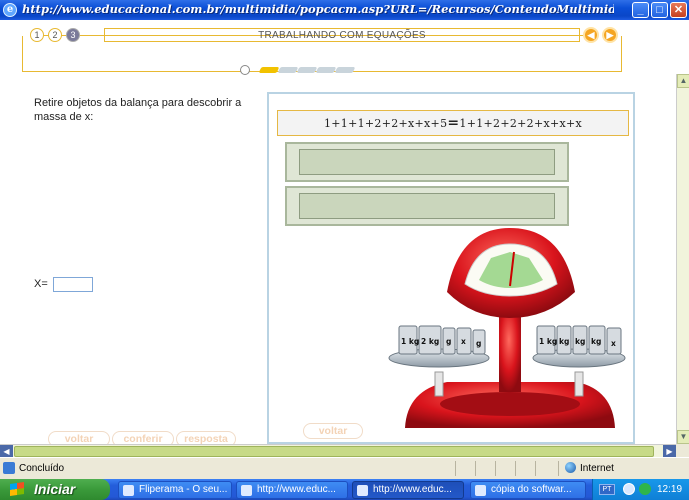 The height and width of the screenshot is (500, 689). What do you see at coordinates (430, 341) in the screenshot?
I see `weight-label: 2 kg` at bounding box center [430, 341].